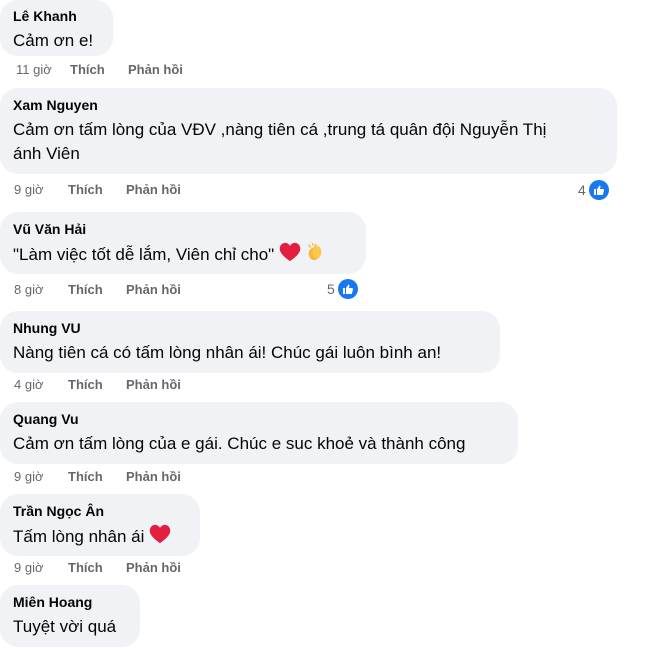 The height and width of the screenshot is (650, 661). I want to click on comment-text: Tấm lòng nhân ái, so click(100, 537).